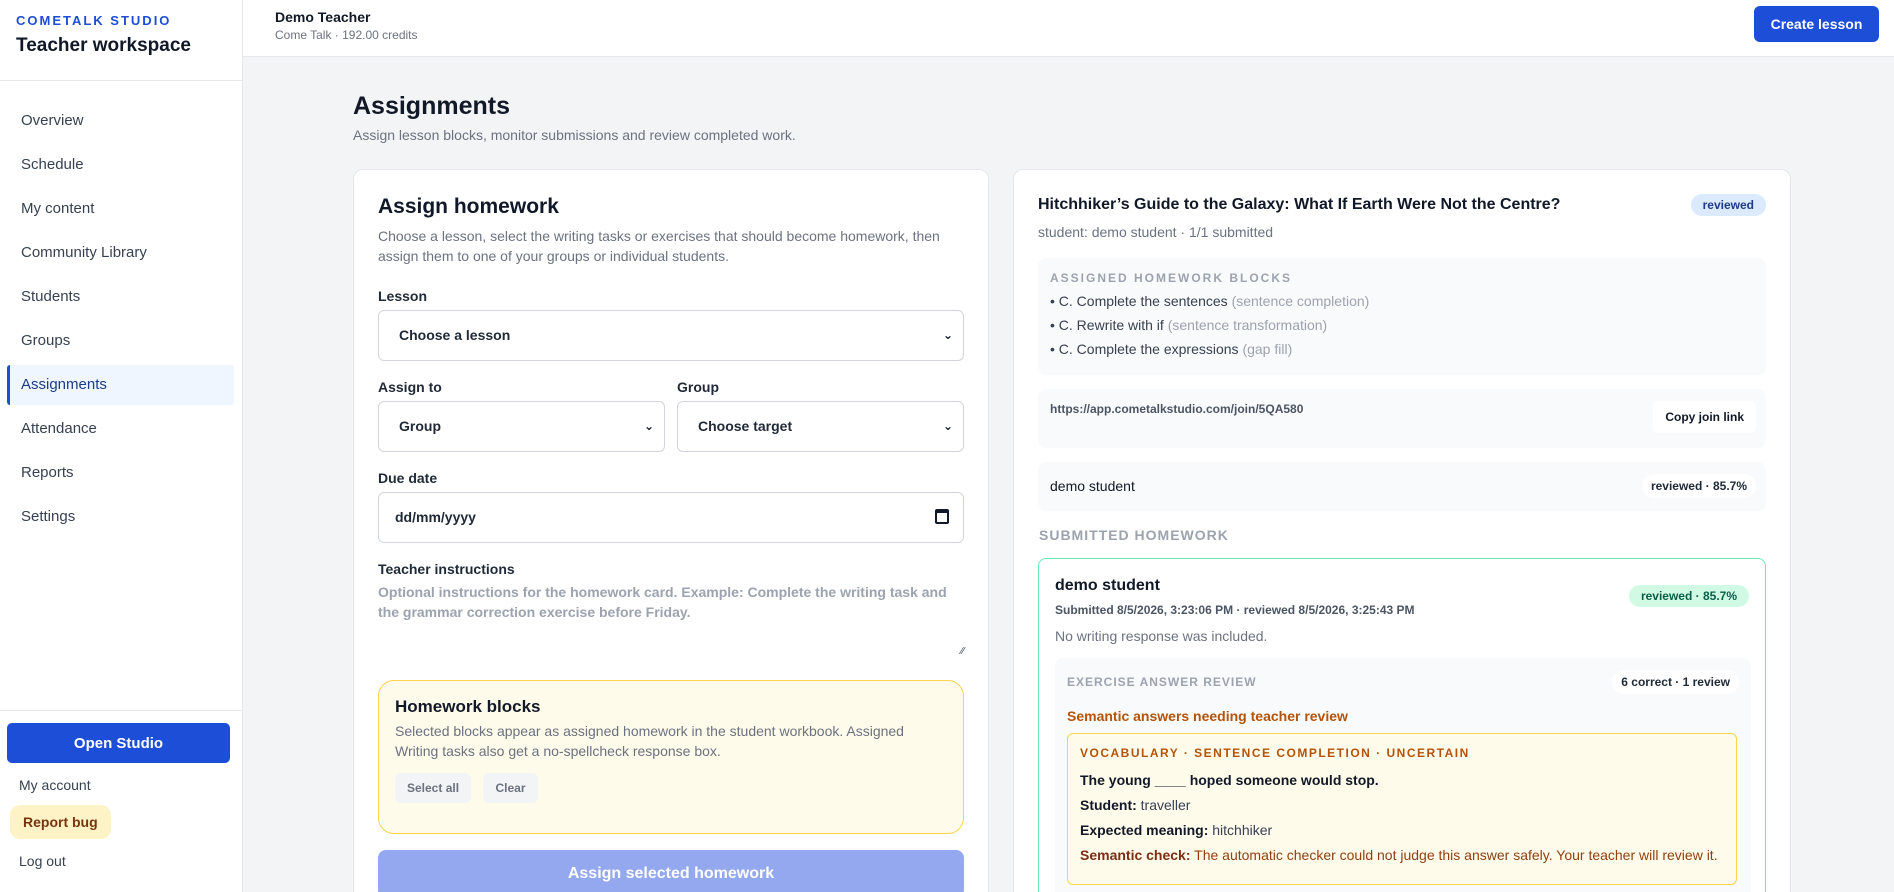 This screenshot has height=892, width=1894. Describe the element at coordinates (433, 788) in the screenshot. I see `select-all-button: Select all` at that location.